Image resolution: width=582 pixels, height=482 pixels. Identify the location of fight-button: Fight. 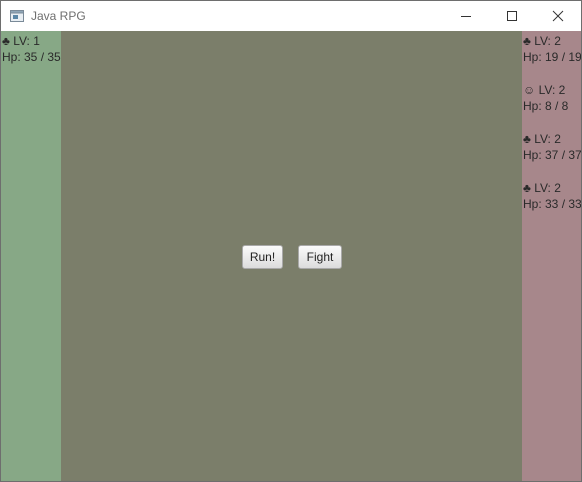
(320, 257).